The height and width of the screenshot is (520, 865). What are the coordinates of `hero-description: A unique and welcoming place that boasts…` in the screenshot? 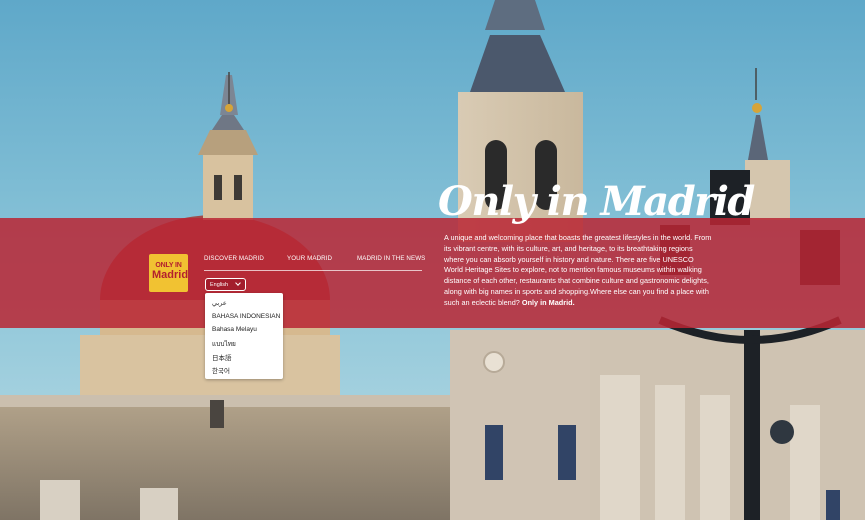 It's located at (579, 271).